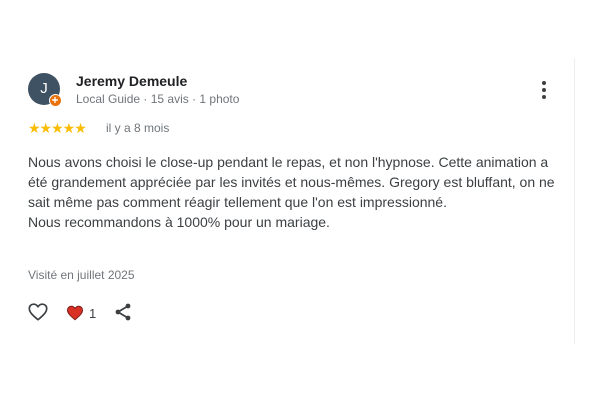  I want to click on reviewer-name: Jeremy Demeule, so click(131, 81).